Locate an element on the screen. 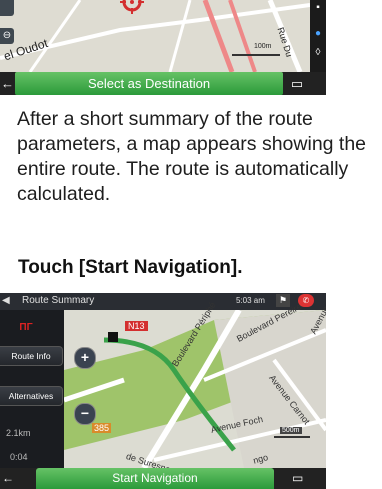 The height and width of the screenshot is (489, 382). map-tools-icon: ▪ is located at coordinates (318, 8).